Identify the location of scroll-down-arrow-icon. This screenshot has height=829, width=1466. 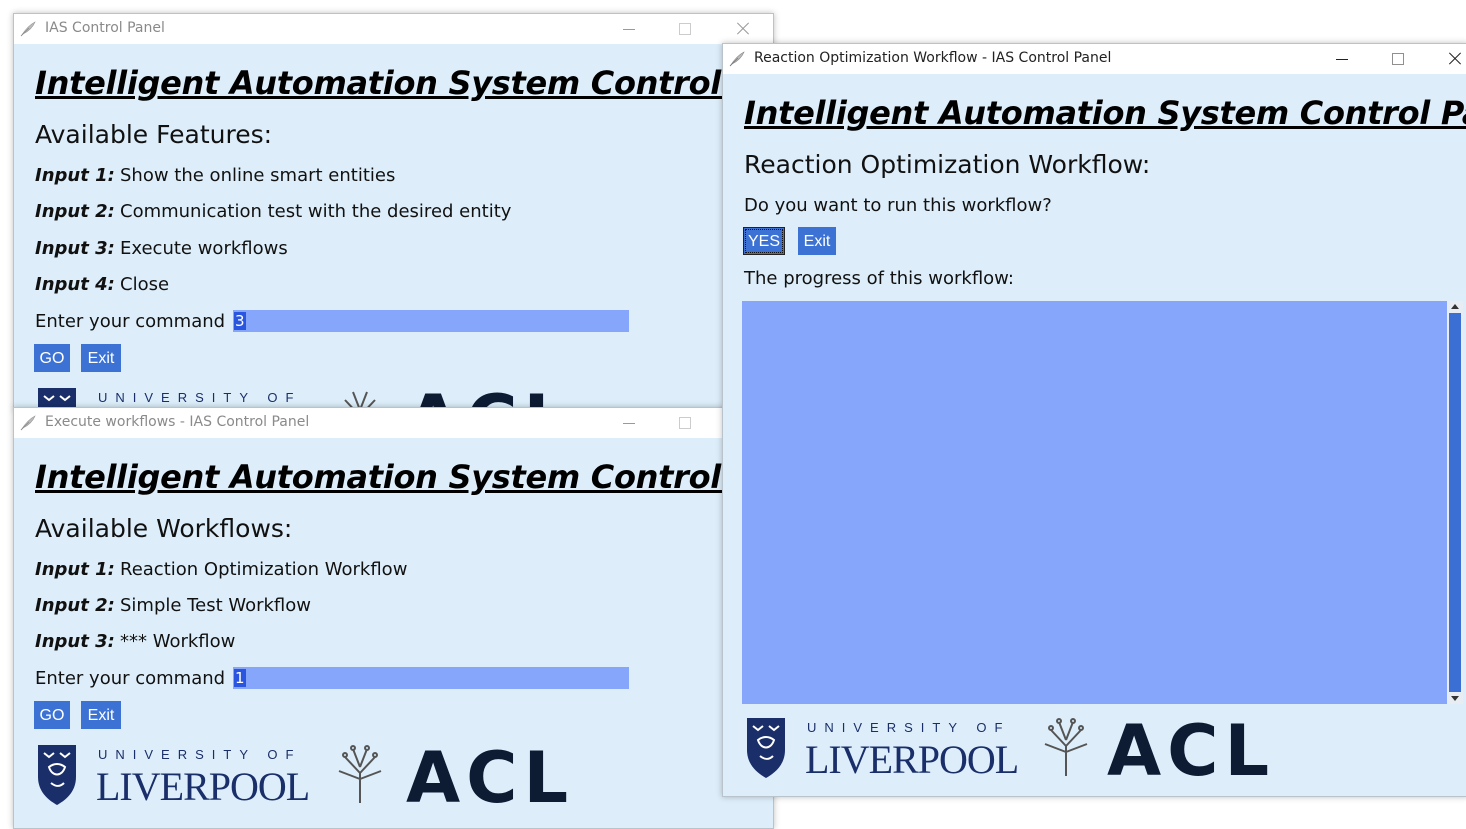
(1455, 698).